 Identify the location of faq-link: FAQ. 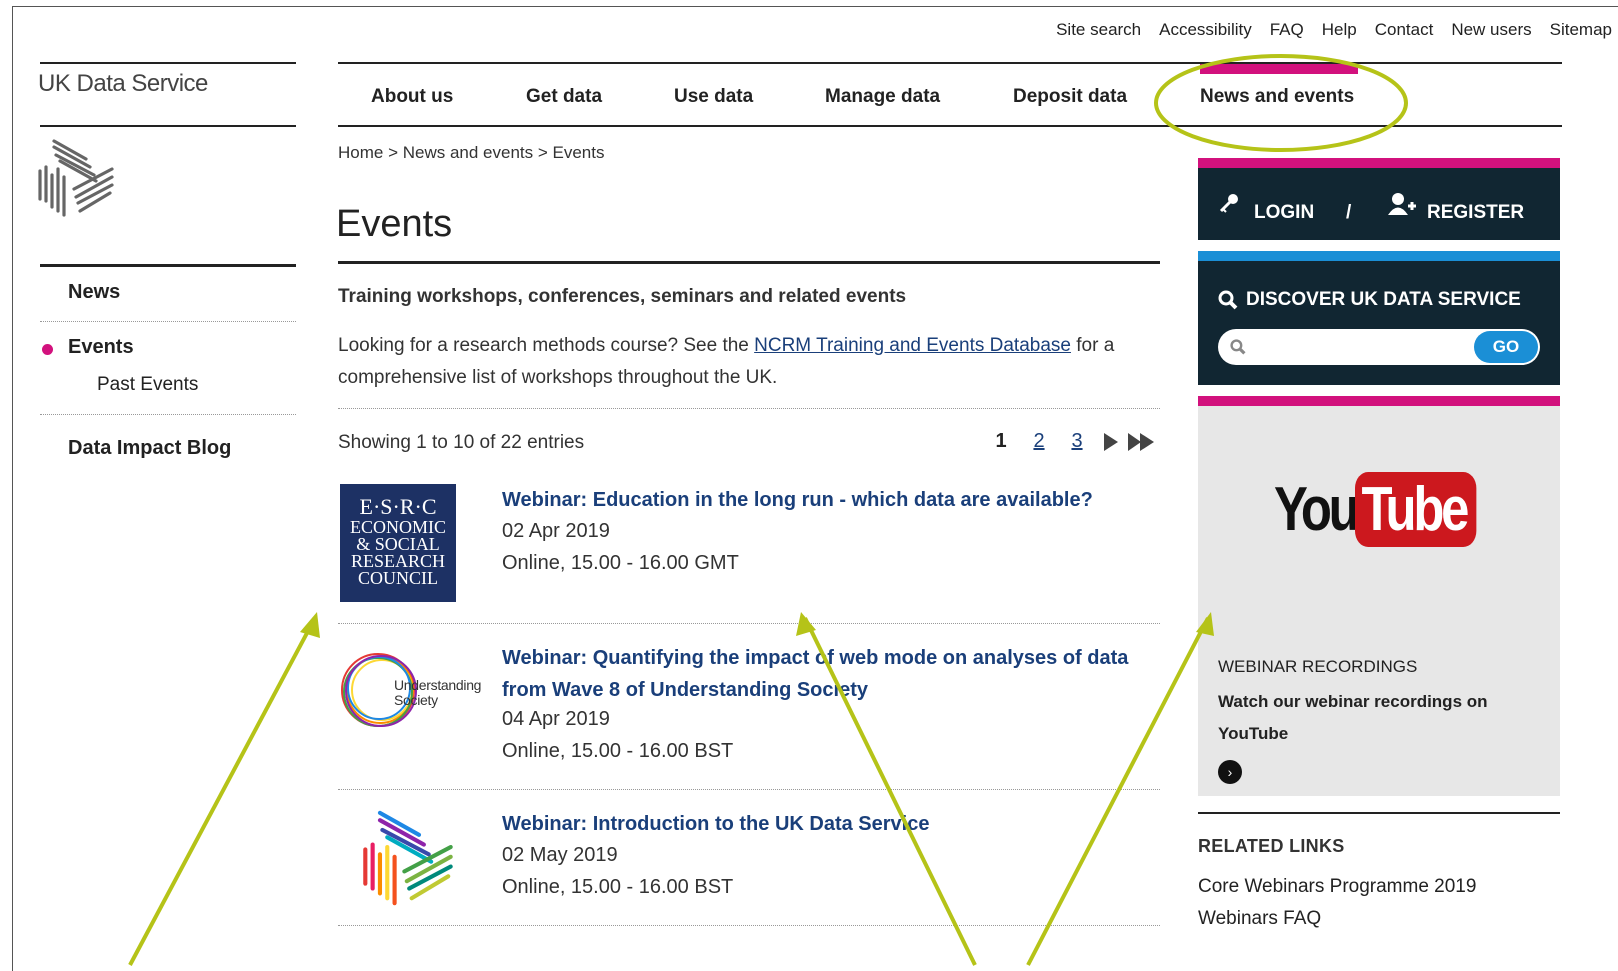
(1287, 30).